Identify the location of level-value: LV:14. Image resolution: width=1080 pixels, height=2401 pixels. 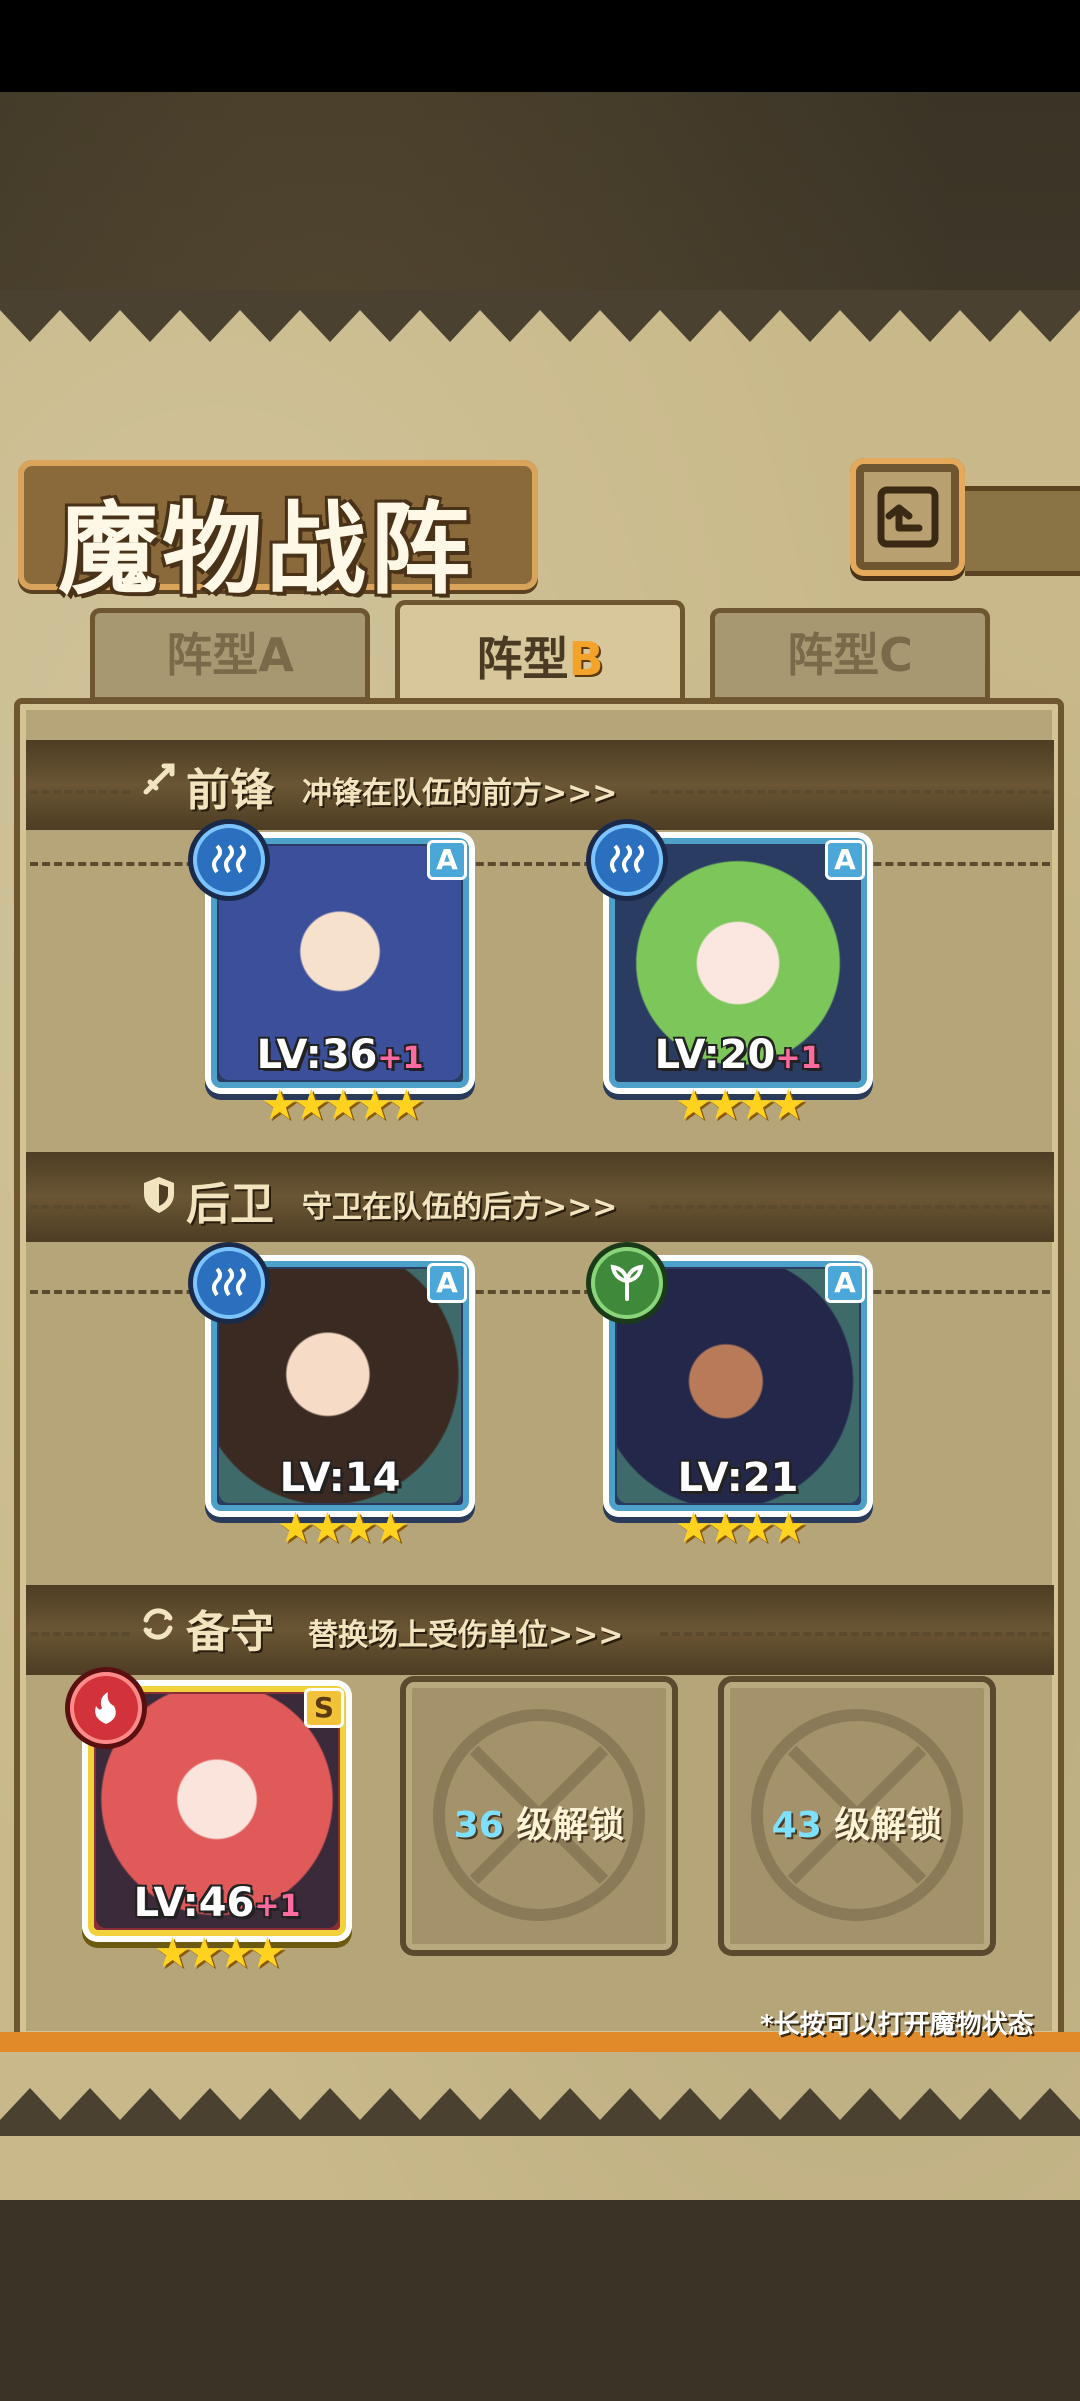
(340, 1478).